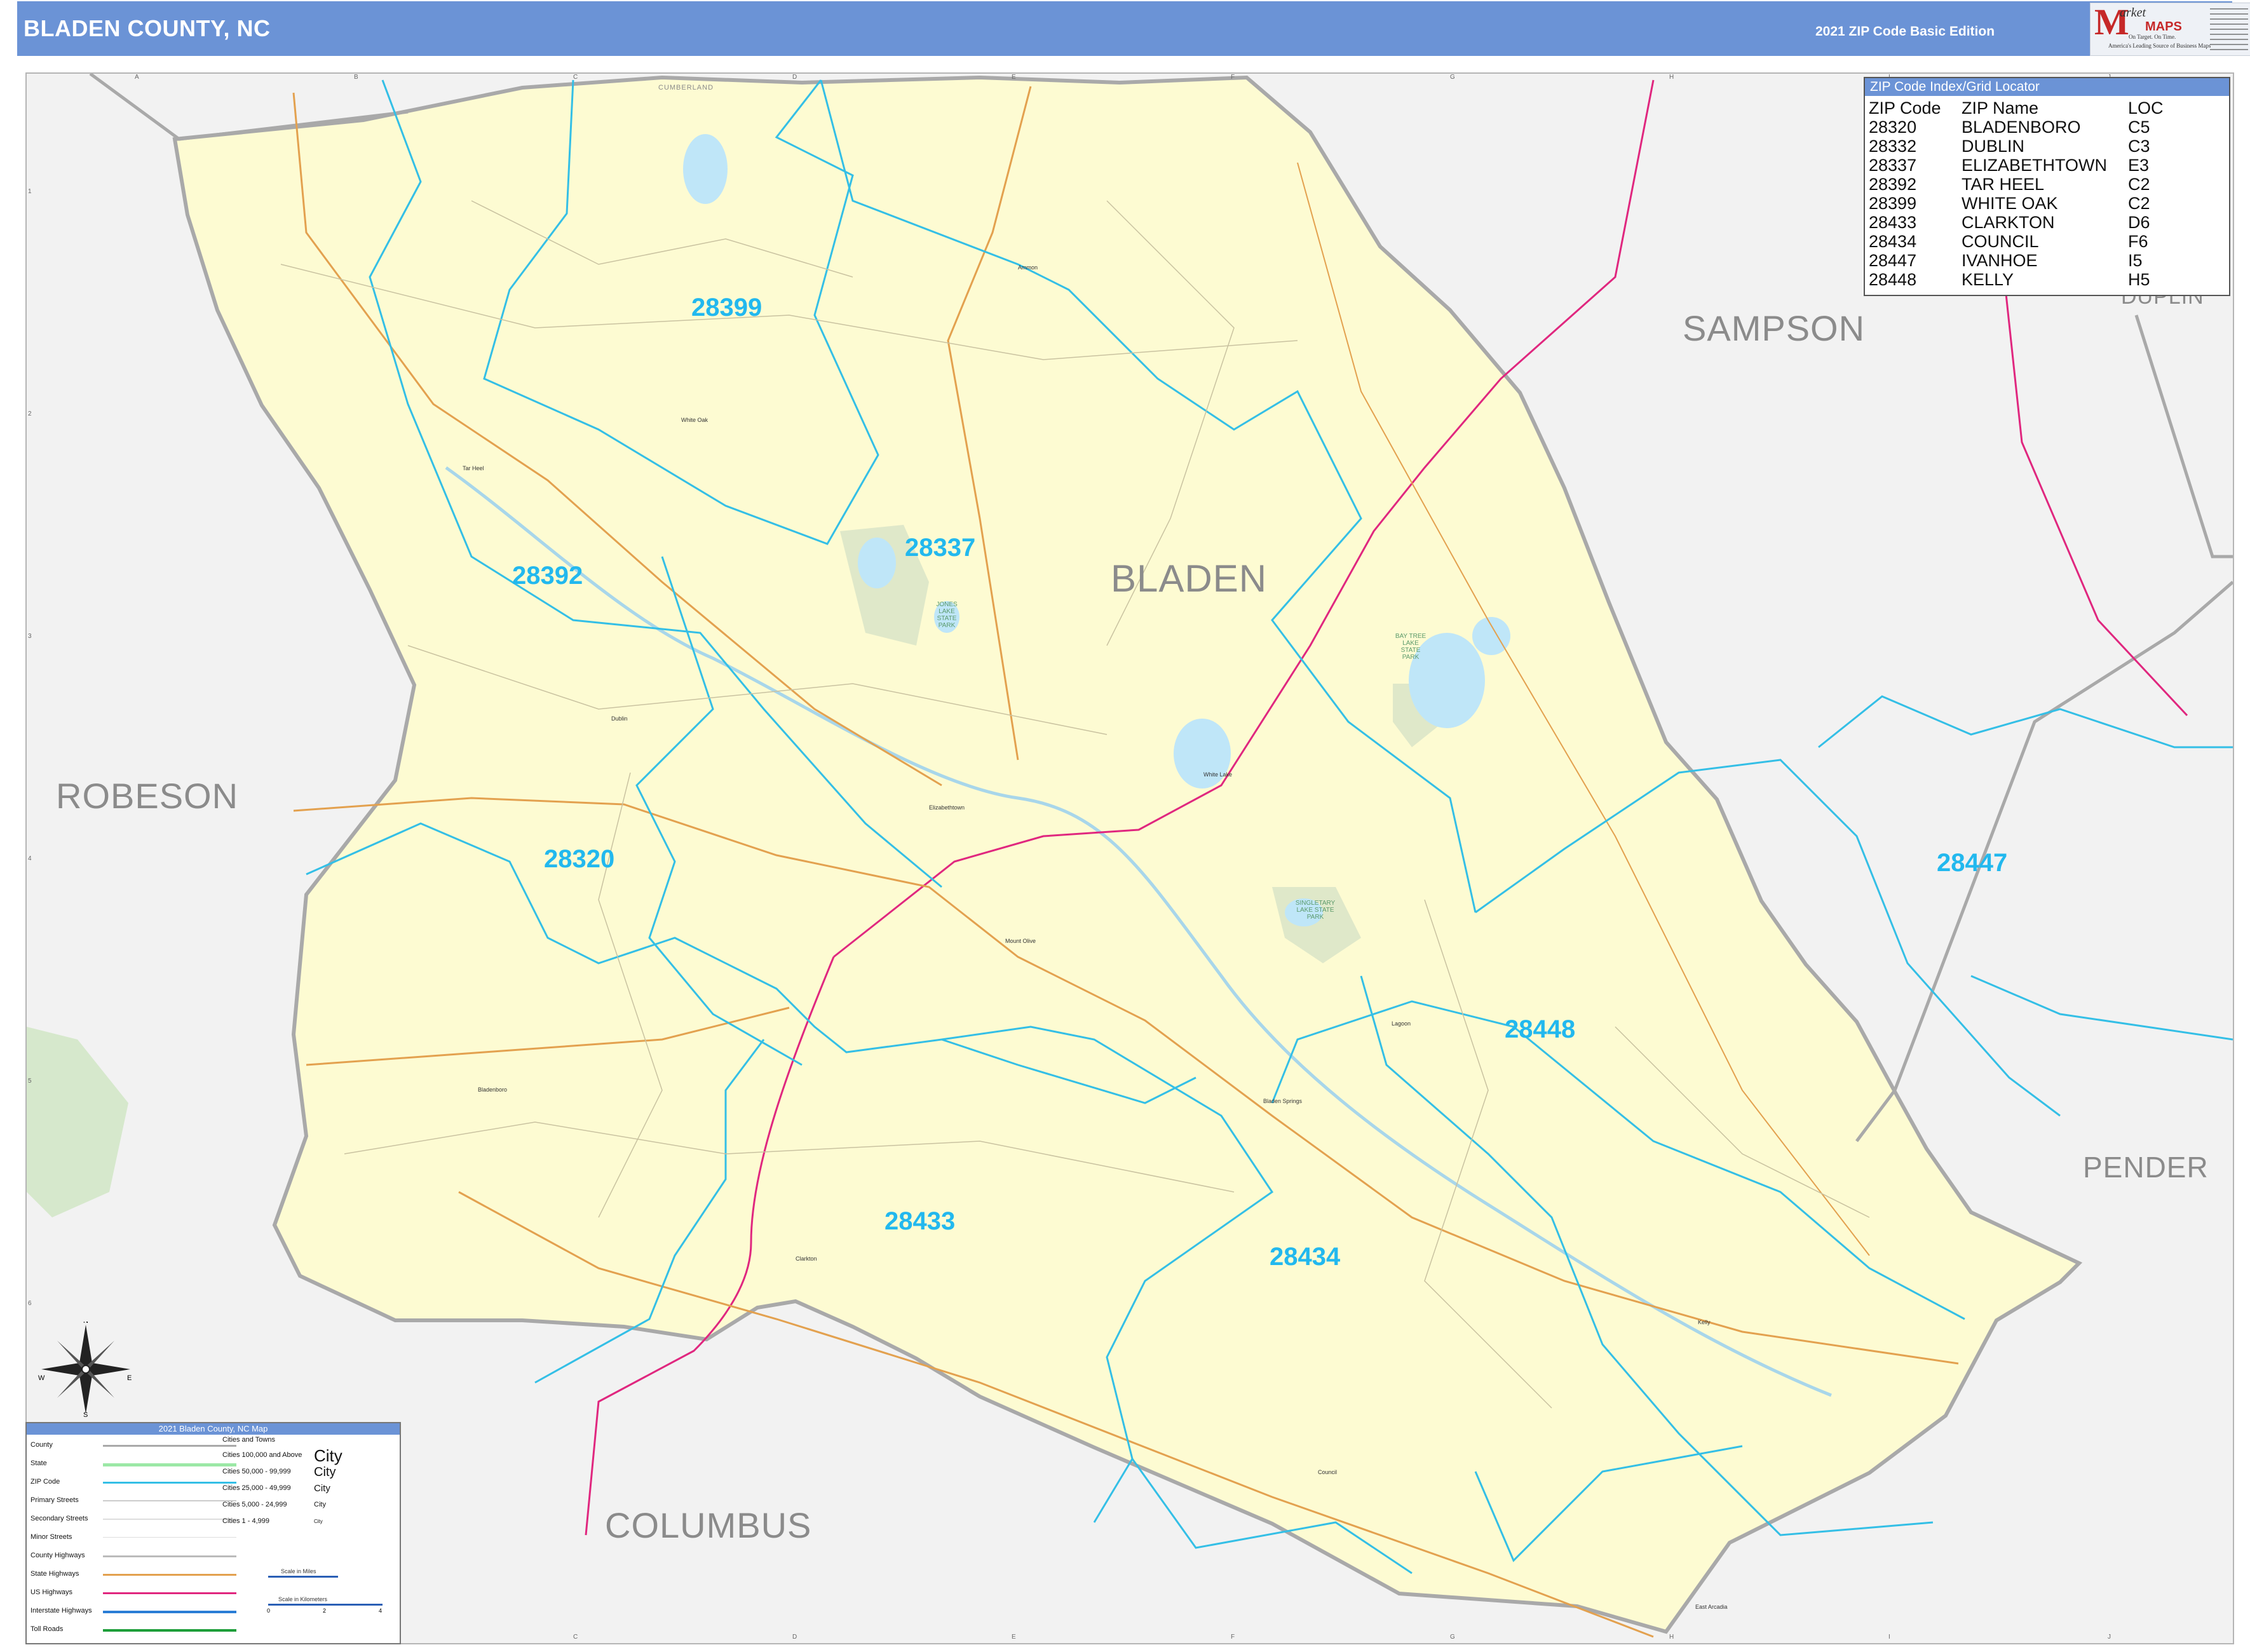 The width and height of the screenshot is (2250, 1652). Describe the element at coordinates (2000, 260) in the screenshot. I see `name-cell: IVANHOE` at that location.